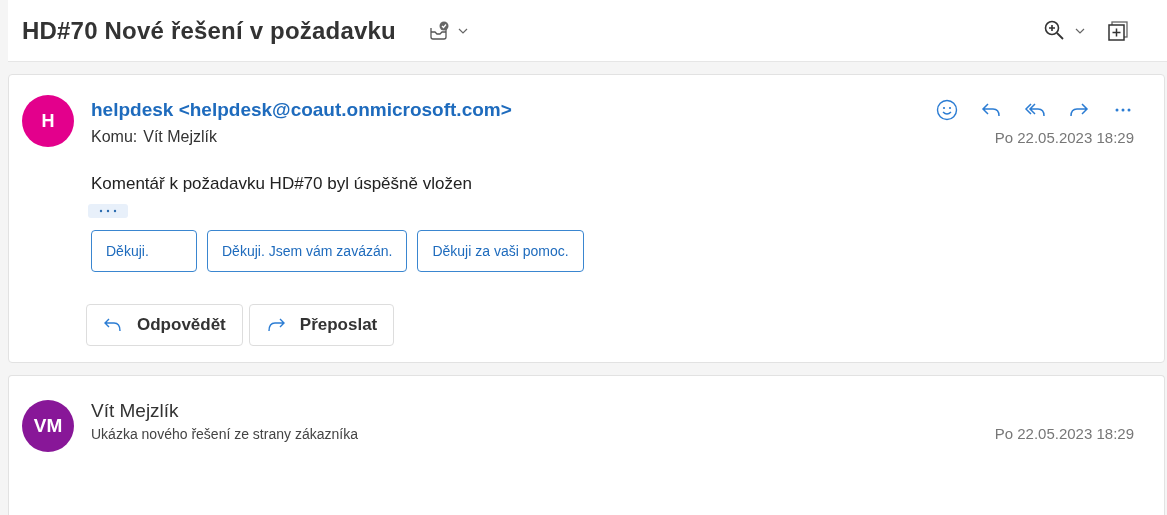  What do you see at coordinates (500, 251) in the screenshot?
I see `quick-reply-button: Děkuji za vaši pomoc.` at bounding box center [500, 251].